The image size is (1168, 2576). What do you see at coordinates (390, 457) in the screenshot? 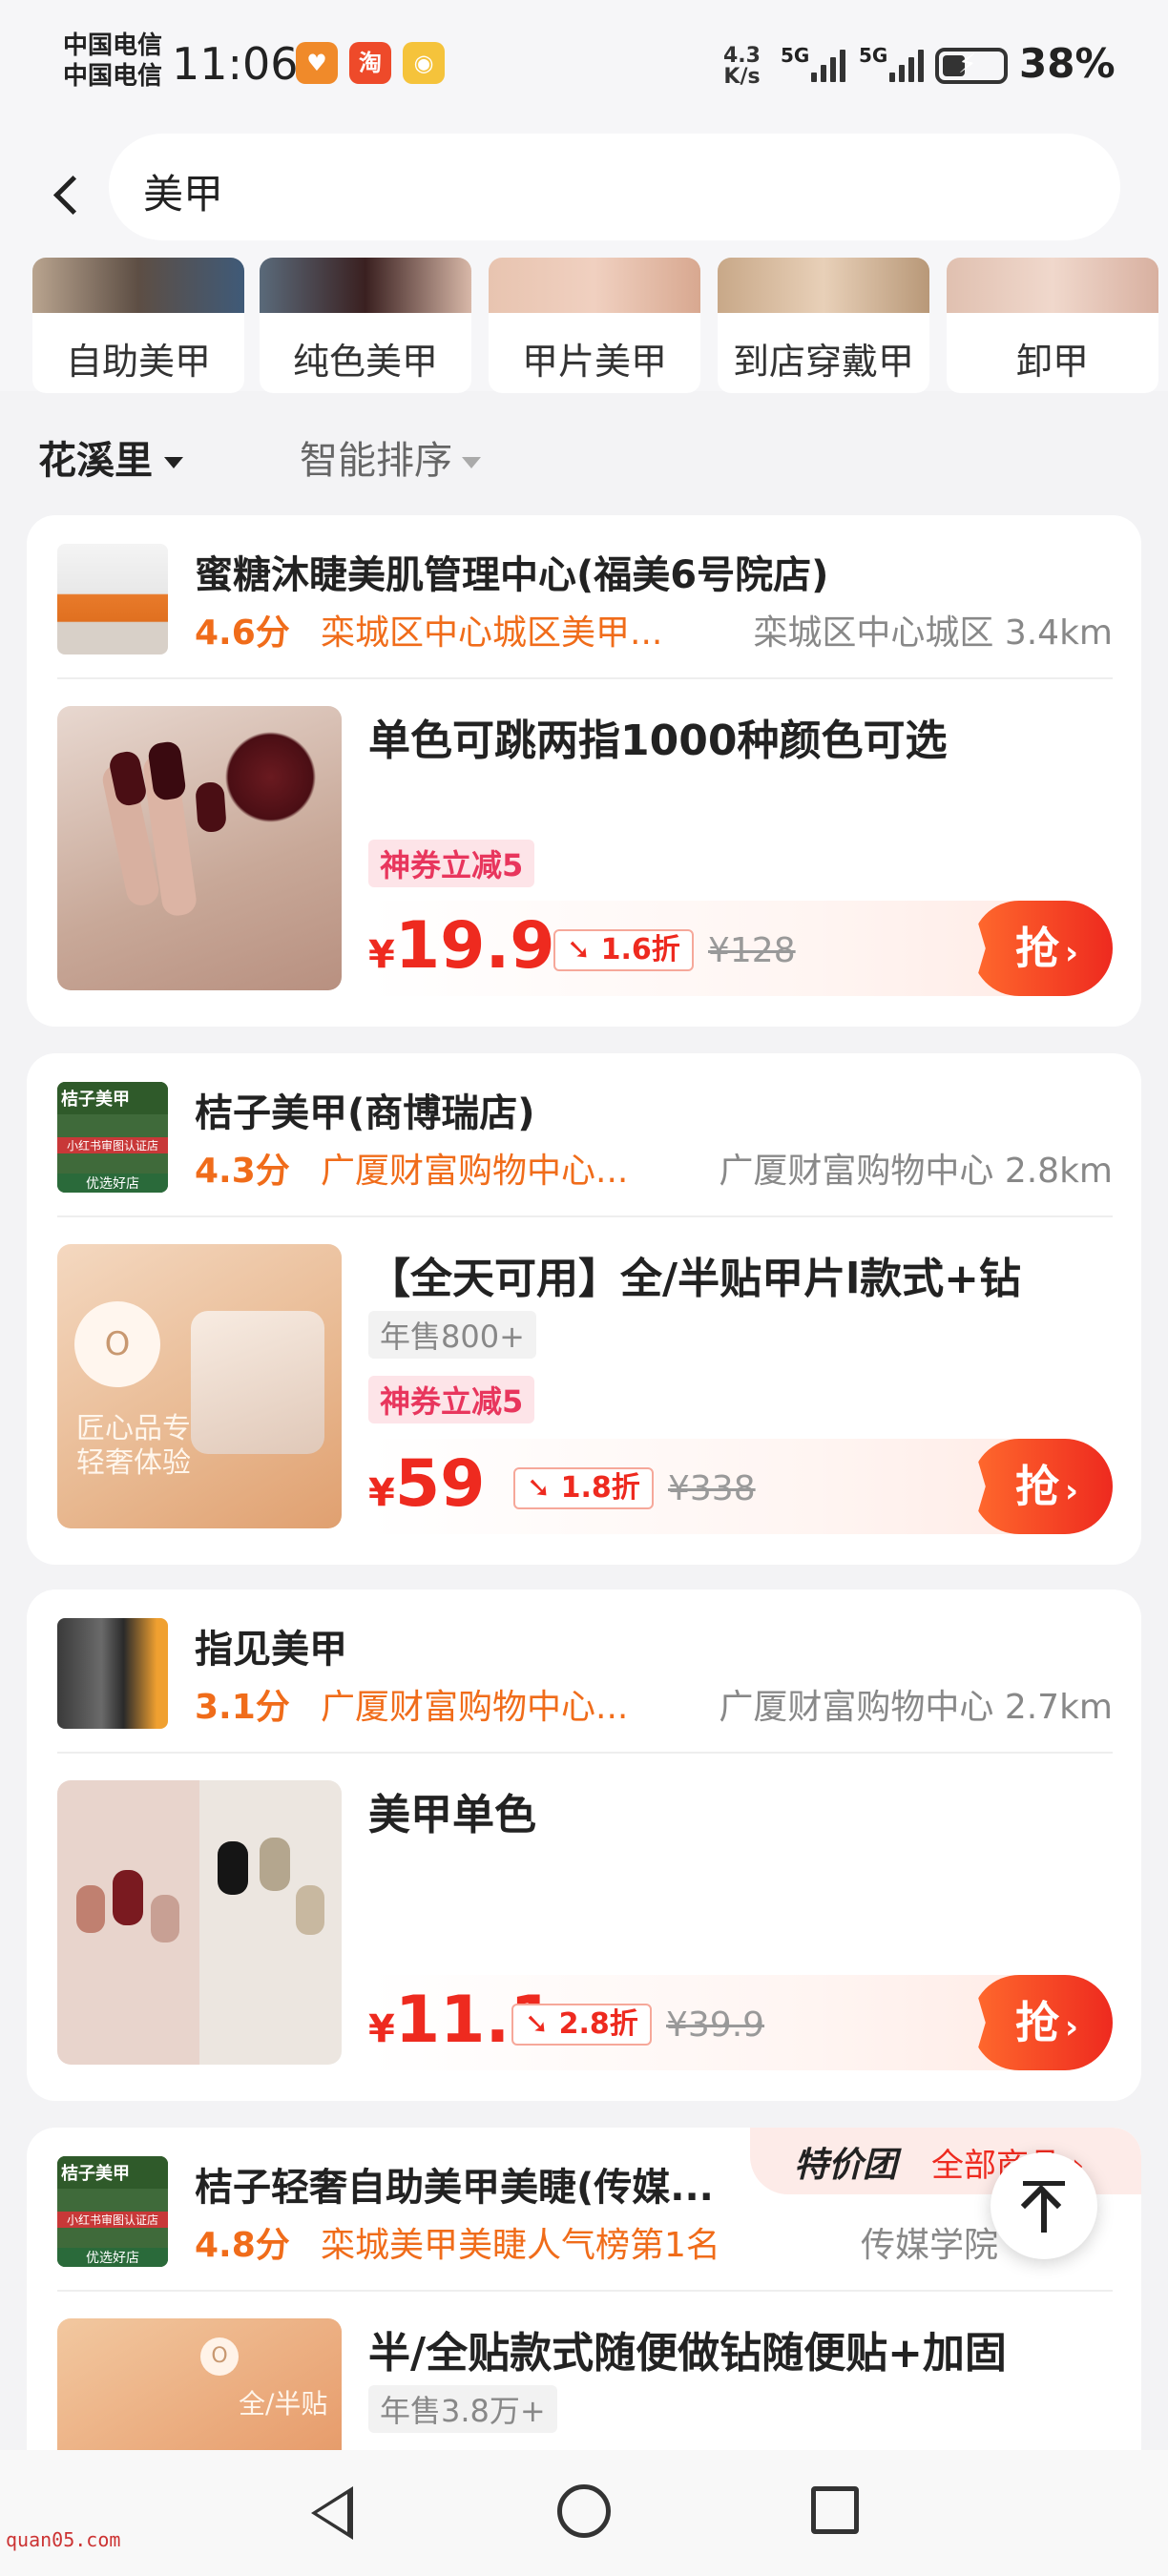
I see `sort-filter: 智能排序` at bounding box center [390, 457].